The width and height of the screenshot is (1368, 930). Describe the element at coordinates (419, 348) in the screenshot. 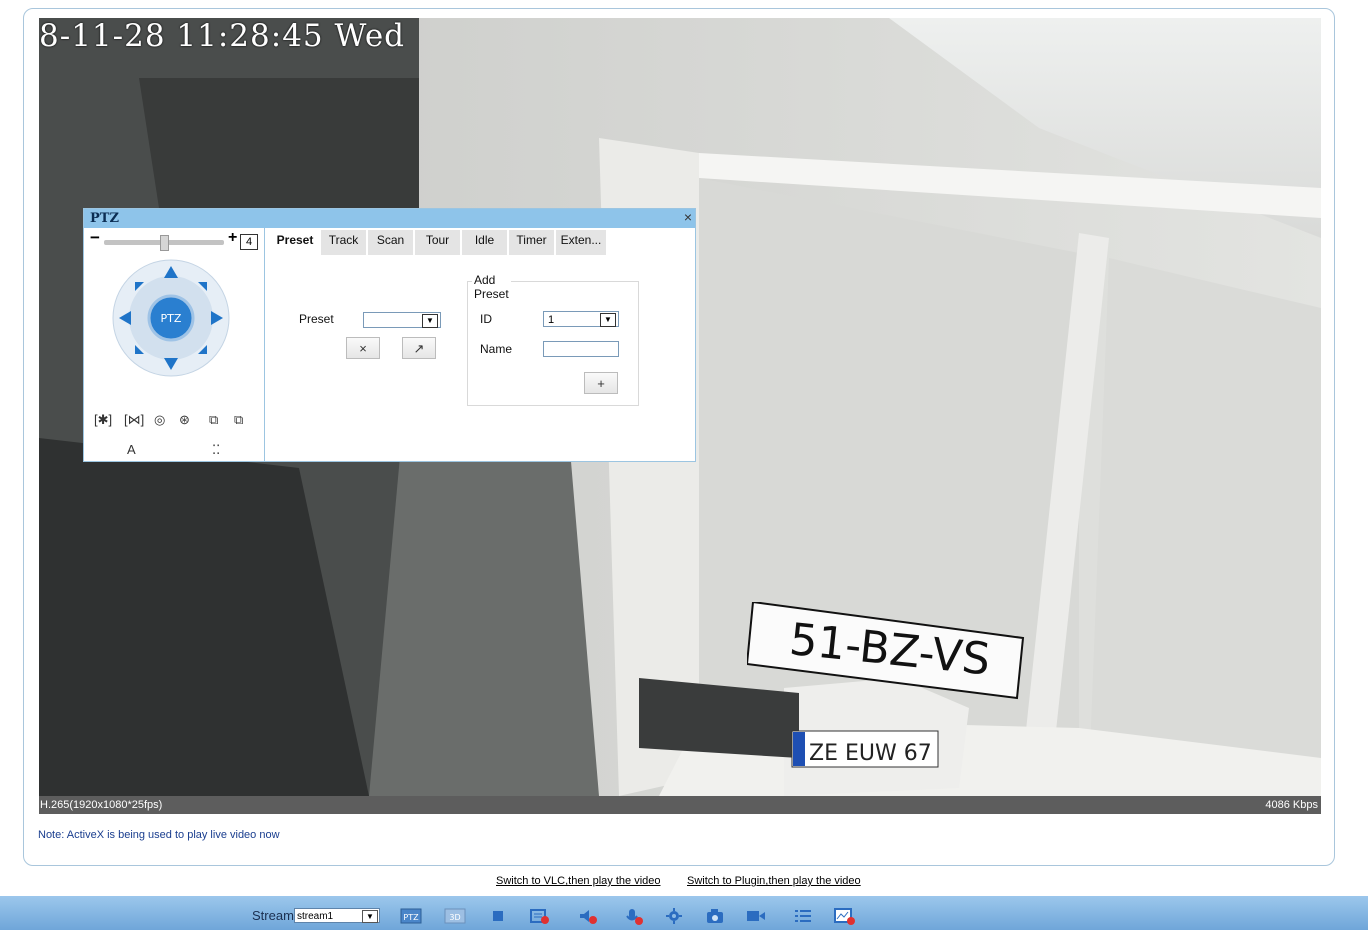

I see `goto-preset-button: ↗` at that location.